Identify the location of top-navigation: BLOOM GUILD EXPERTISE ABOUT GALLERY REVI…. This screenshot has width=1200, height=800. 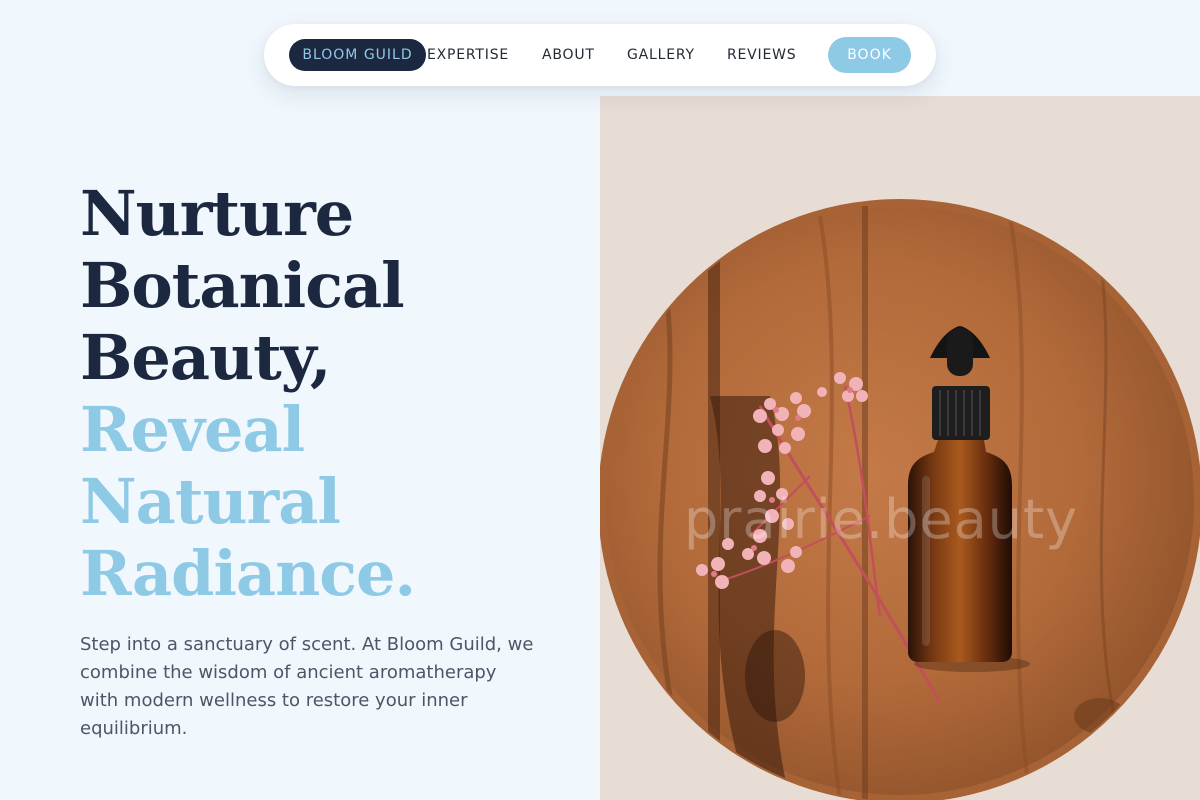
(600, 55).